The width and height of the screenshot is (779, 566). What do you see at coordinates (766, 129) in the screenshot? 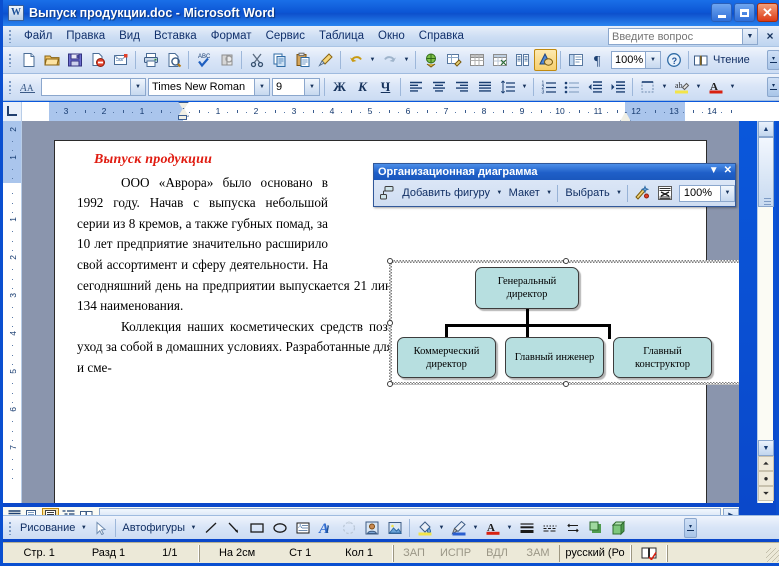
I see `scroll-up-button: ▲` at bounding box center [766, 129].